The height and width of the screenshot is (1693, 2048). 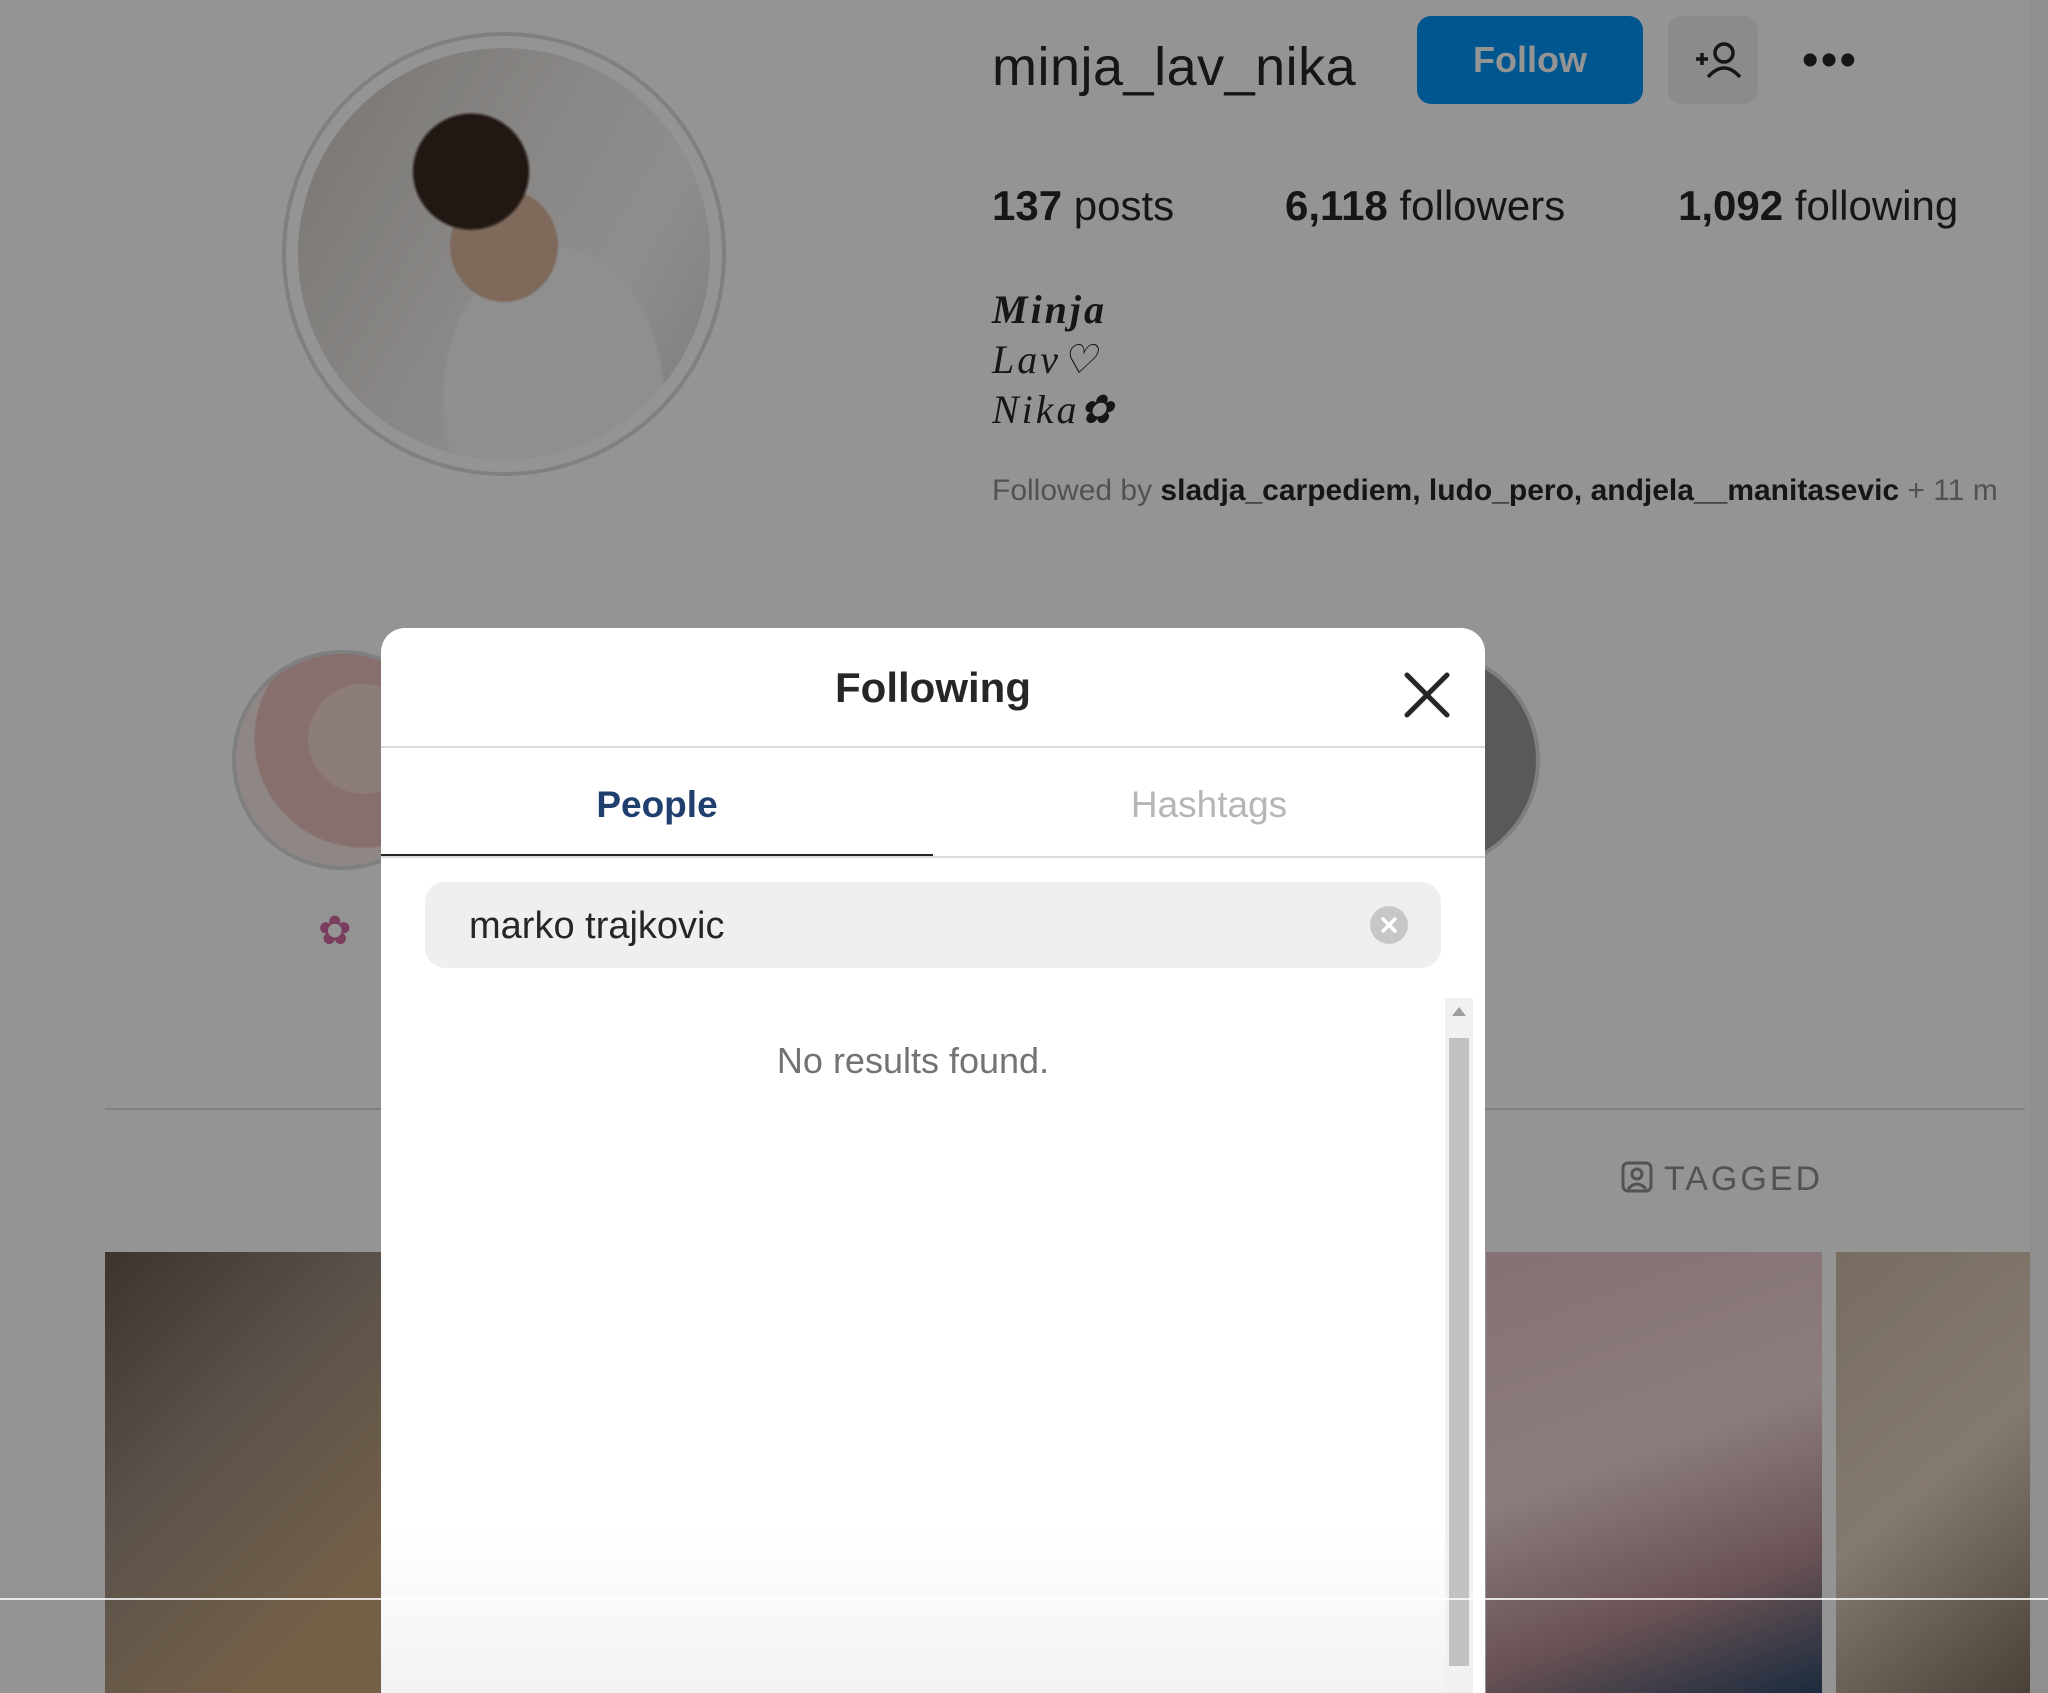 I want to click on close-button, so click(x=1421, y=694).